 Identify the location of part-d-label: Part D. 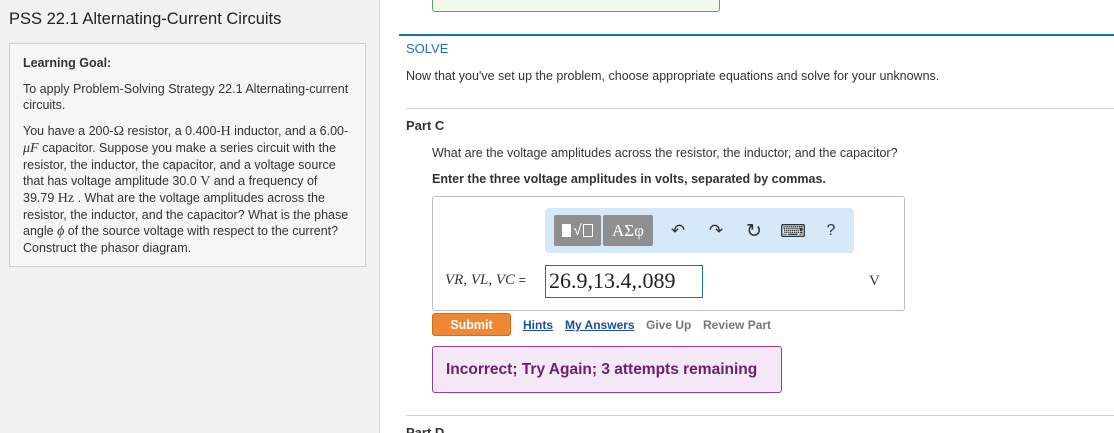
(425, 429).